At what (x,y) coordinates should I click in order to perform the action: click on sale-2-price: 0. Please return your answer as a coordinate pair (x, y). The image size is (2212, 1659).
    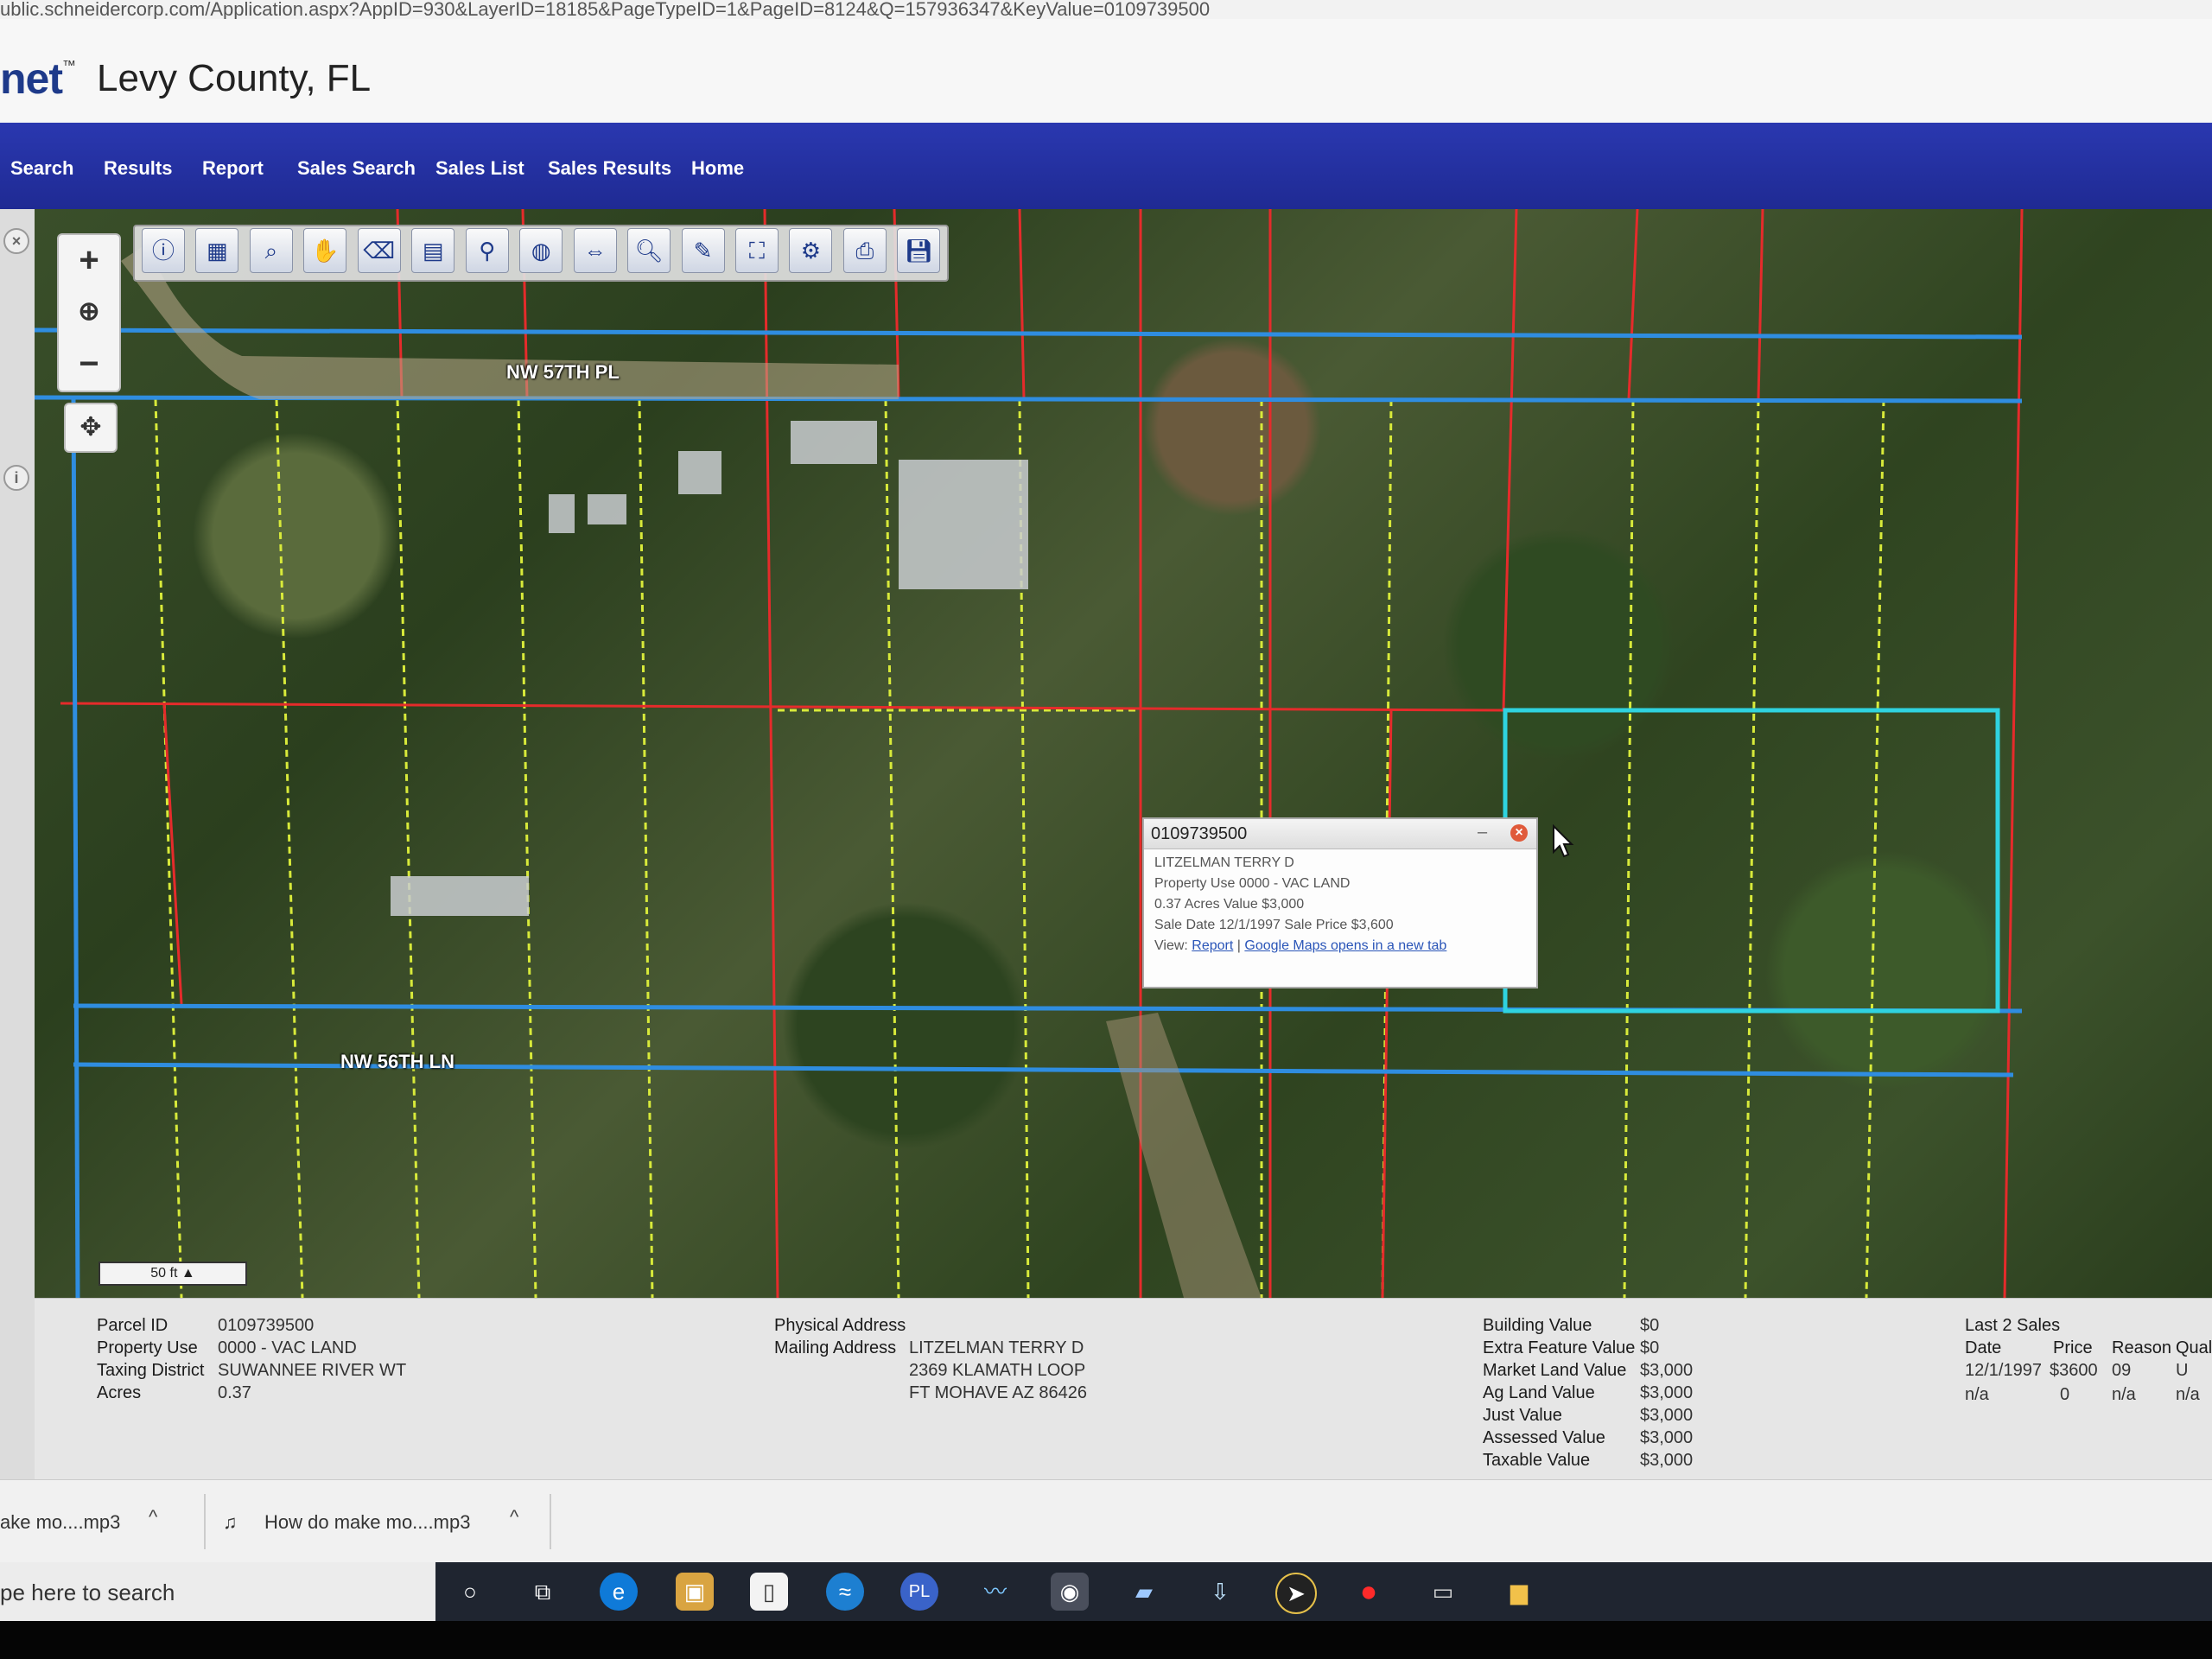
    Looking at the image, I should click on (2065, 1394).